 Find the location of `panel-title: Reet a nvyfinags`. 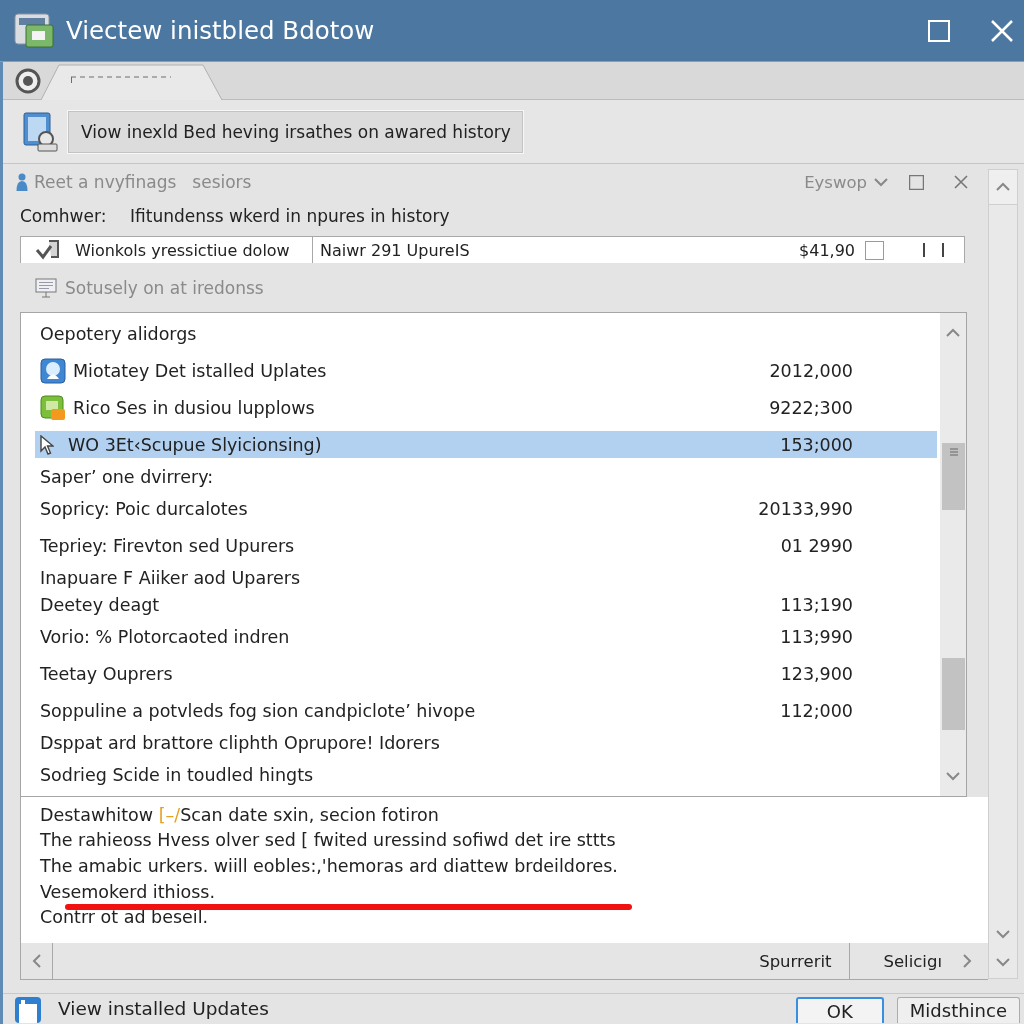

panel-title: Reet a nvyfinags is located at coordinates (105, 182).